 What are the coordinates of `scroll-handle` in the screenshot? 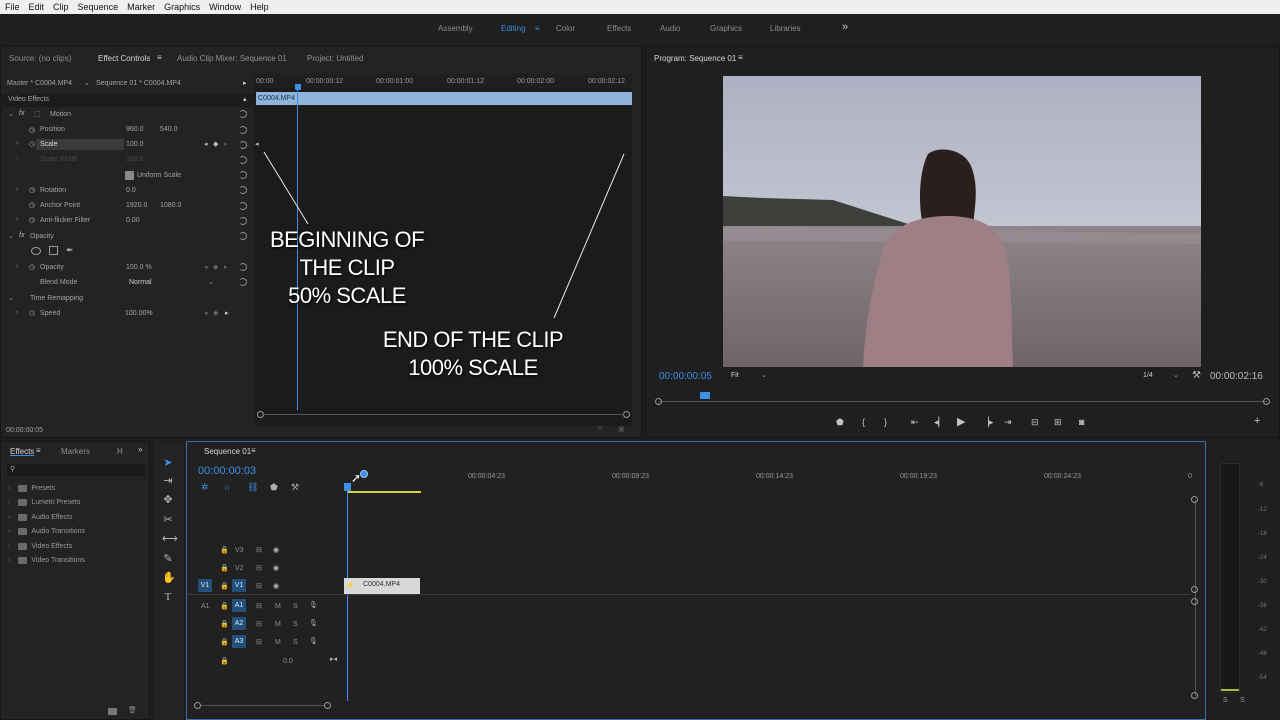 It's located at (1194, 589).